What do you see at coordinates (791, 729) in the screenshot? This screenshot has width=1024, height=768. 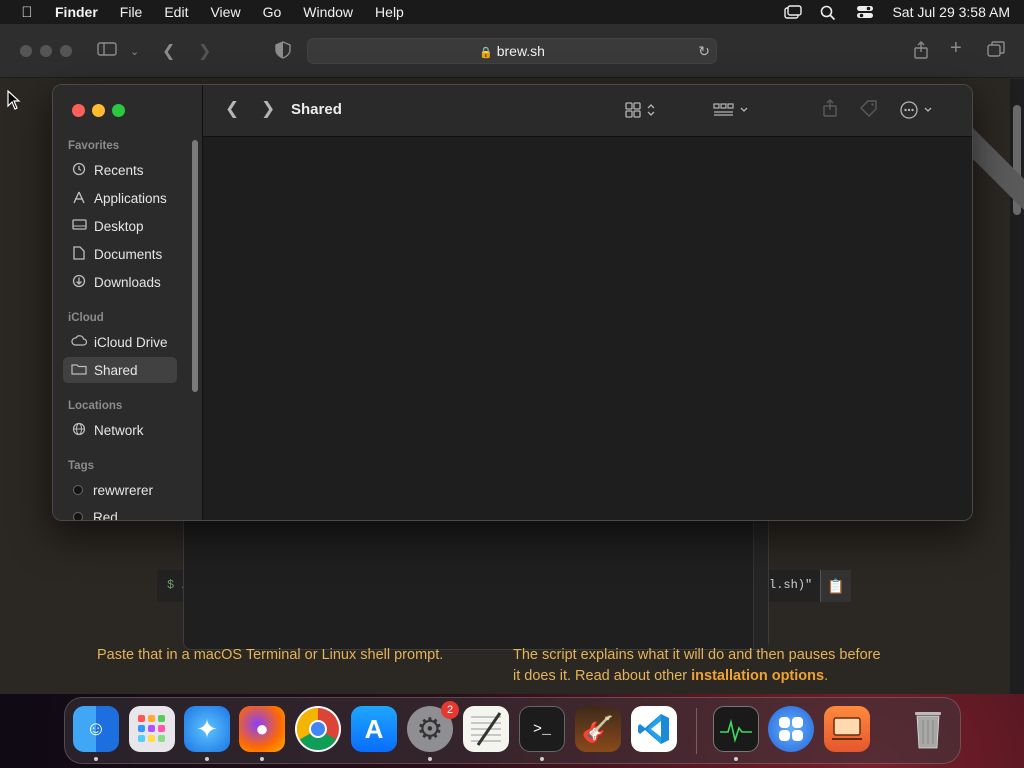 I see `dock-mosaic` at bounding box center [791, 729].